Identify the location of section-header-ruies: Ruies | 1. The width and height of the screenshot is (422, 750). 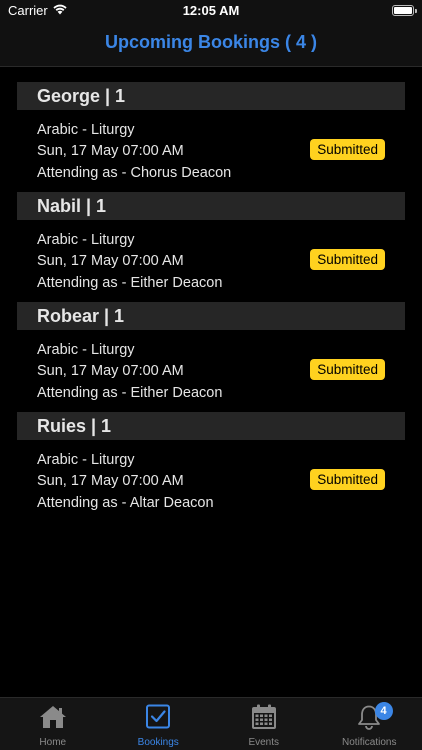
(211, 426).